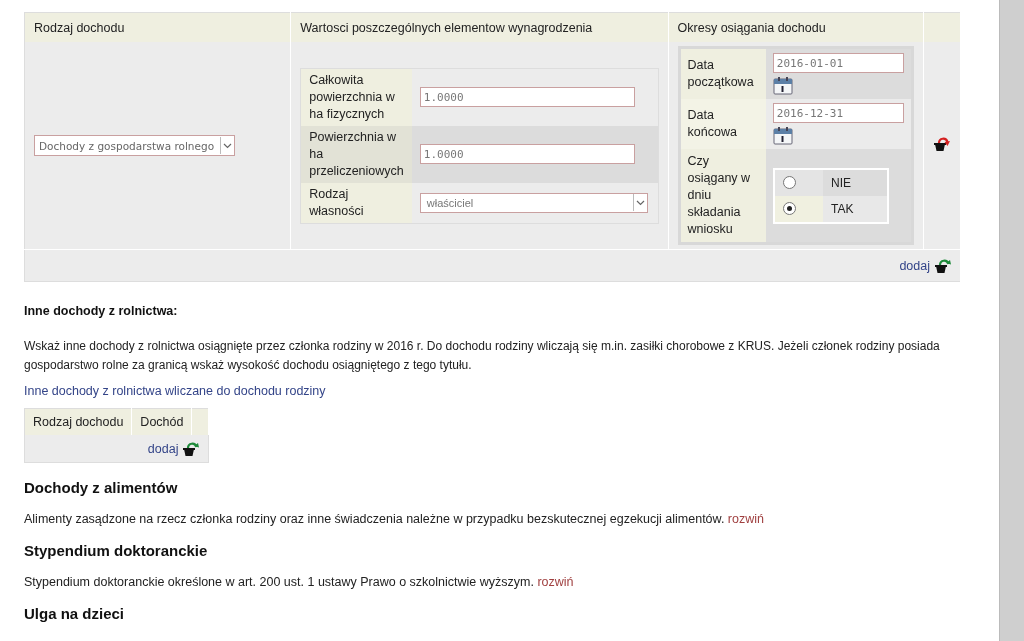  What do you see at coordinates (533, 202) in the screenshot?
I see `ownership-select: właściciel` at bounding box center [533, 202].